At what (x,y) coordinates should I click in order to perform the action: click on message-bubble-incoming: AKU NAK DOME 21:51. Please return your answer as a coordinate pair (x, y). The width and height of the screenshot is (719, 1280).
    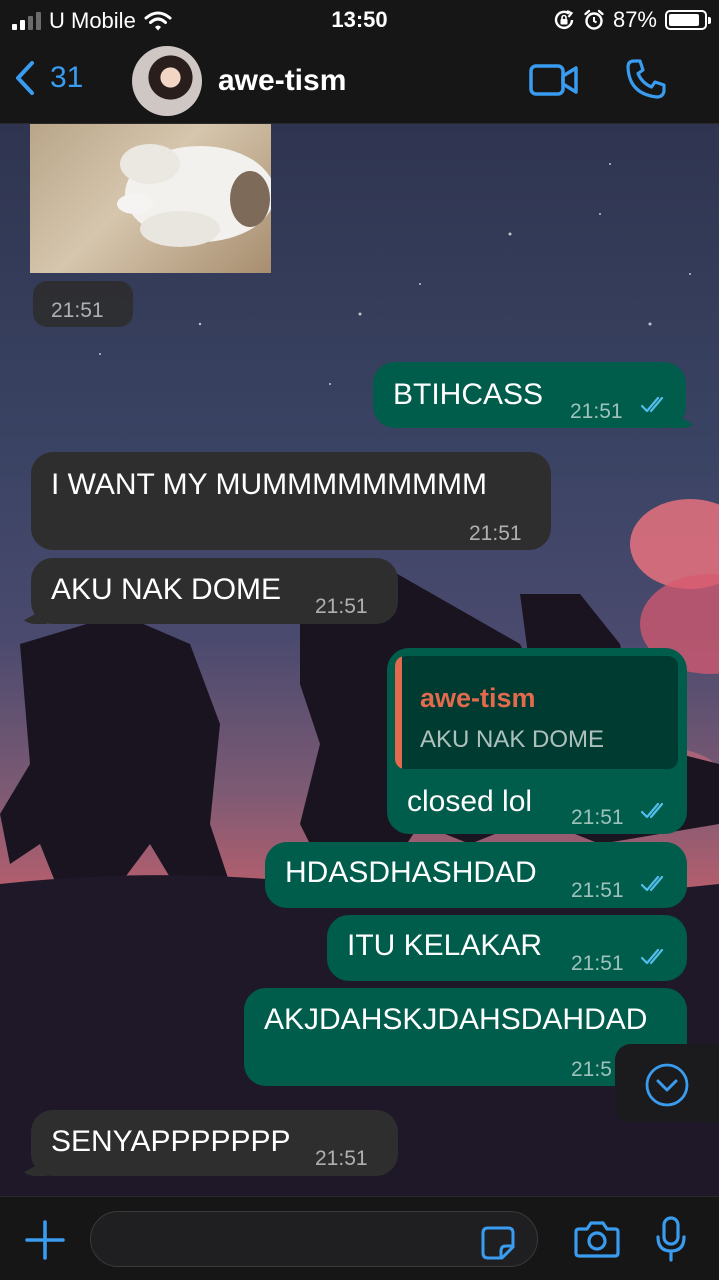
    Looking at the image, I should click on (207, 591).